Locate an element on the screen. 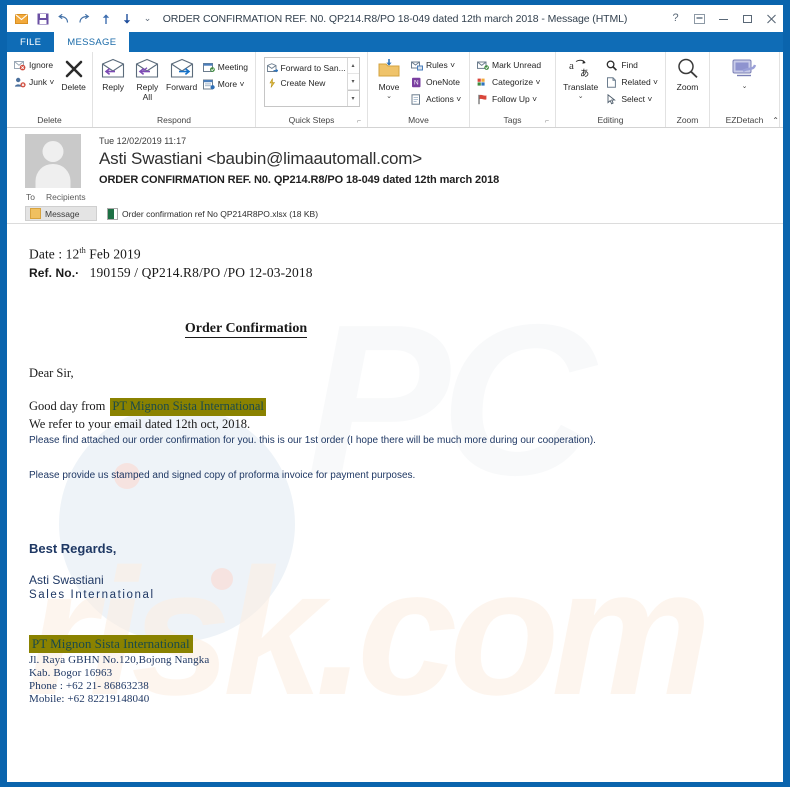  maximize-button is located at coordinates (747, 18).